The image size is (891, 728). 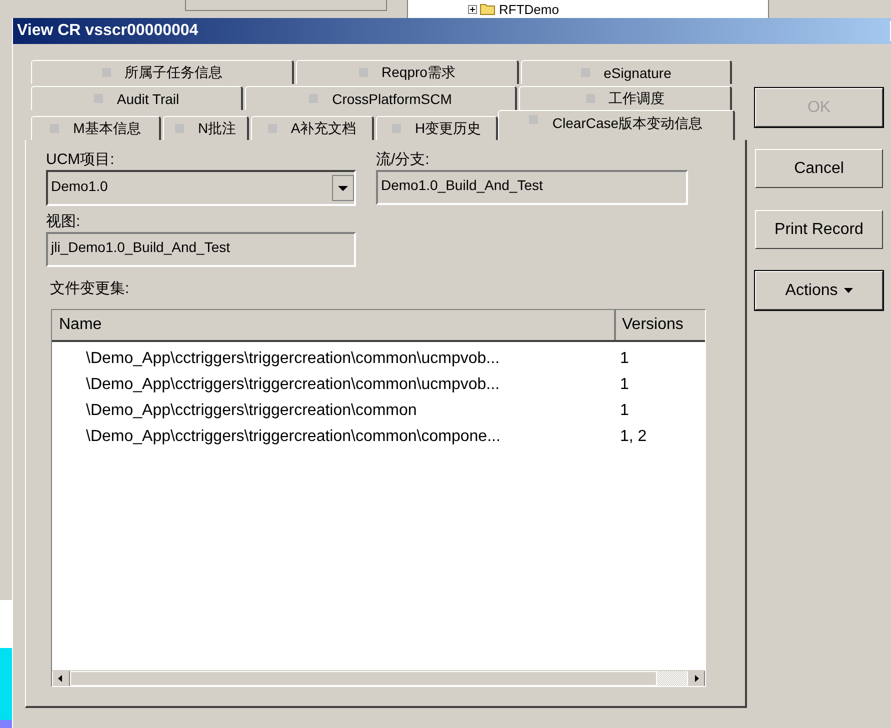 I want to click on window-title: View CR vsscr00000004, so click(x=107, y=31).